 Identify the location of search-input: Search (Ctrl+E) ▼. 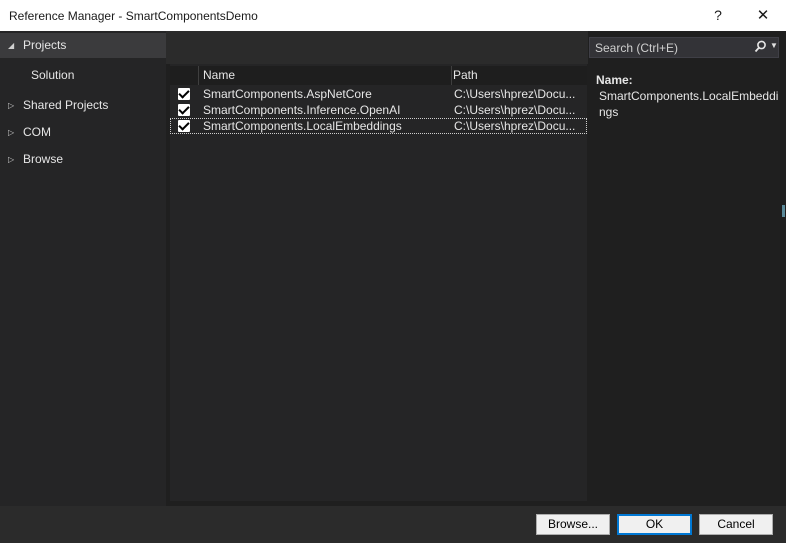
(684, 47).